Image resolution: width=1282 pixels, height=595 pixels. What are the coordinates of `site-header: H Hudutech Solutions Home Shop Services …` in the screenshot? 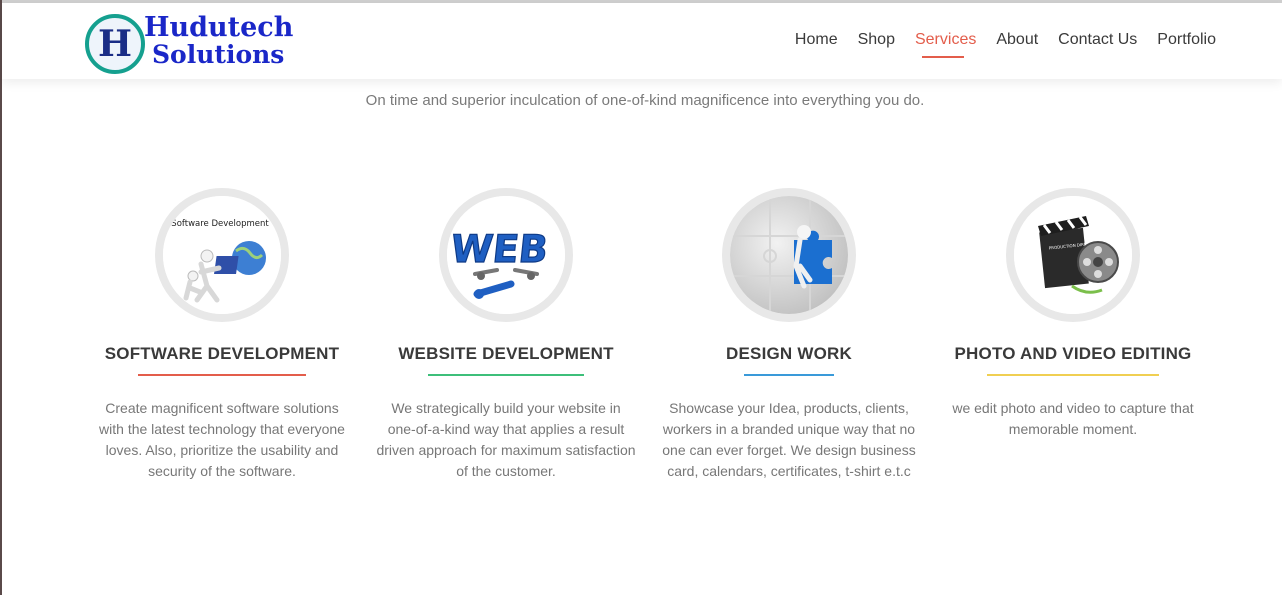 It's located at (642, 41).